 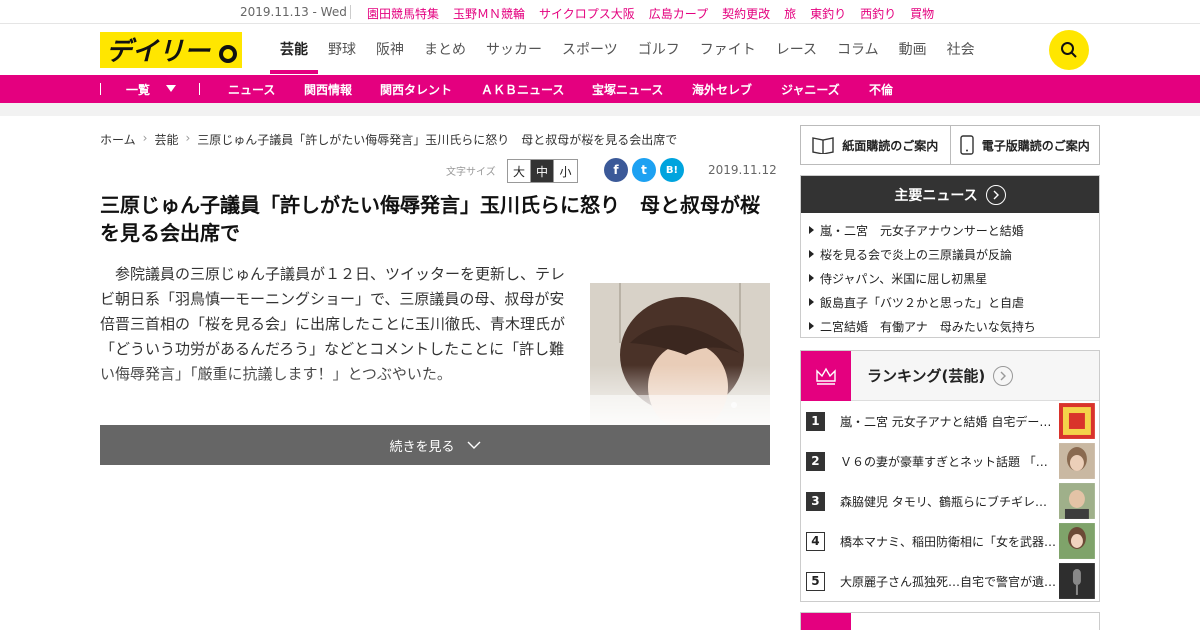 I want to click on twitter-share-icon: t, so click(x=644, y=170).